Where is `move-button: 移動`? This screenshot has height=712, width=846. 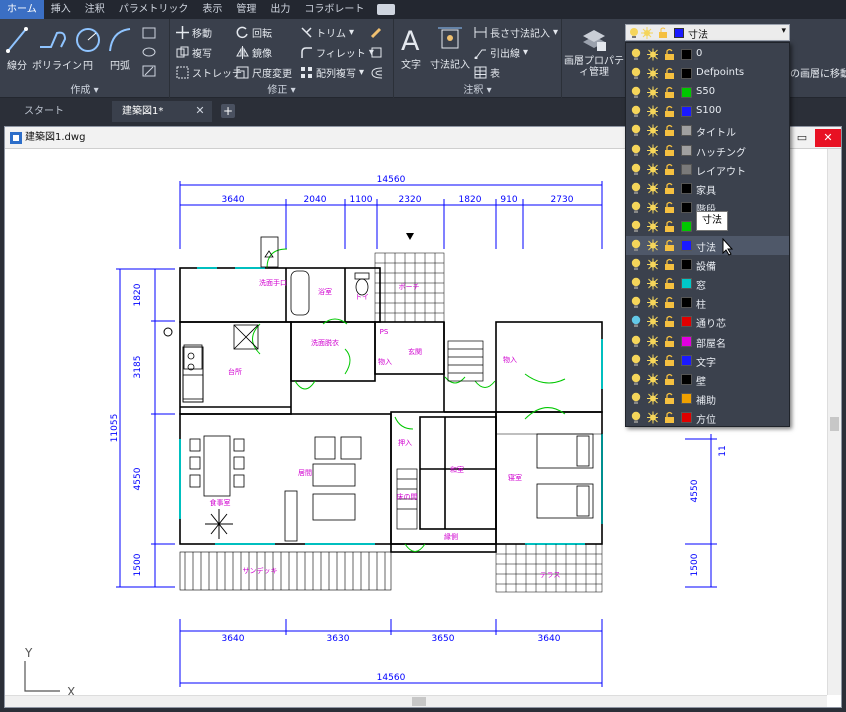 move-button: 移動 is located at coordinates (194, 32).